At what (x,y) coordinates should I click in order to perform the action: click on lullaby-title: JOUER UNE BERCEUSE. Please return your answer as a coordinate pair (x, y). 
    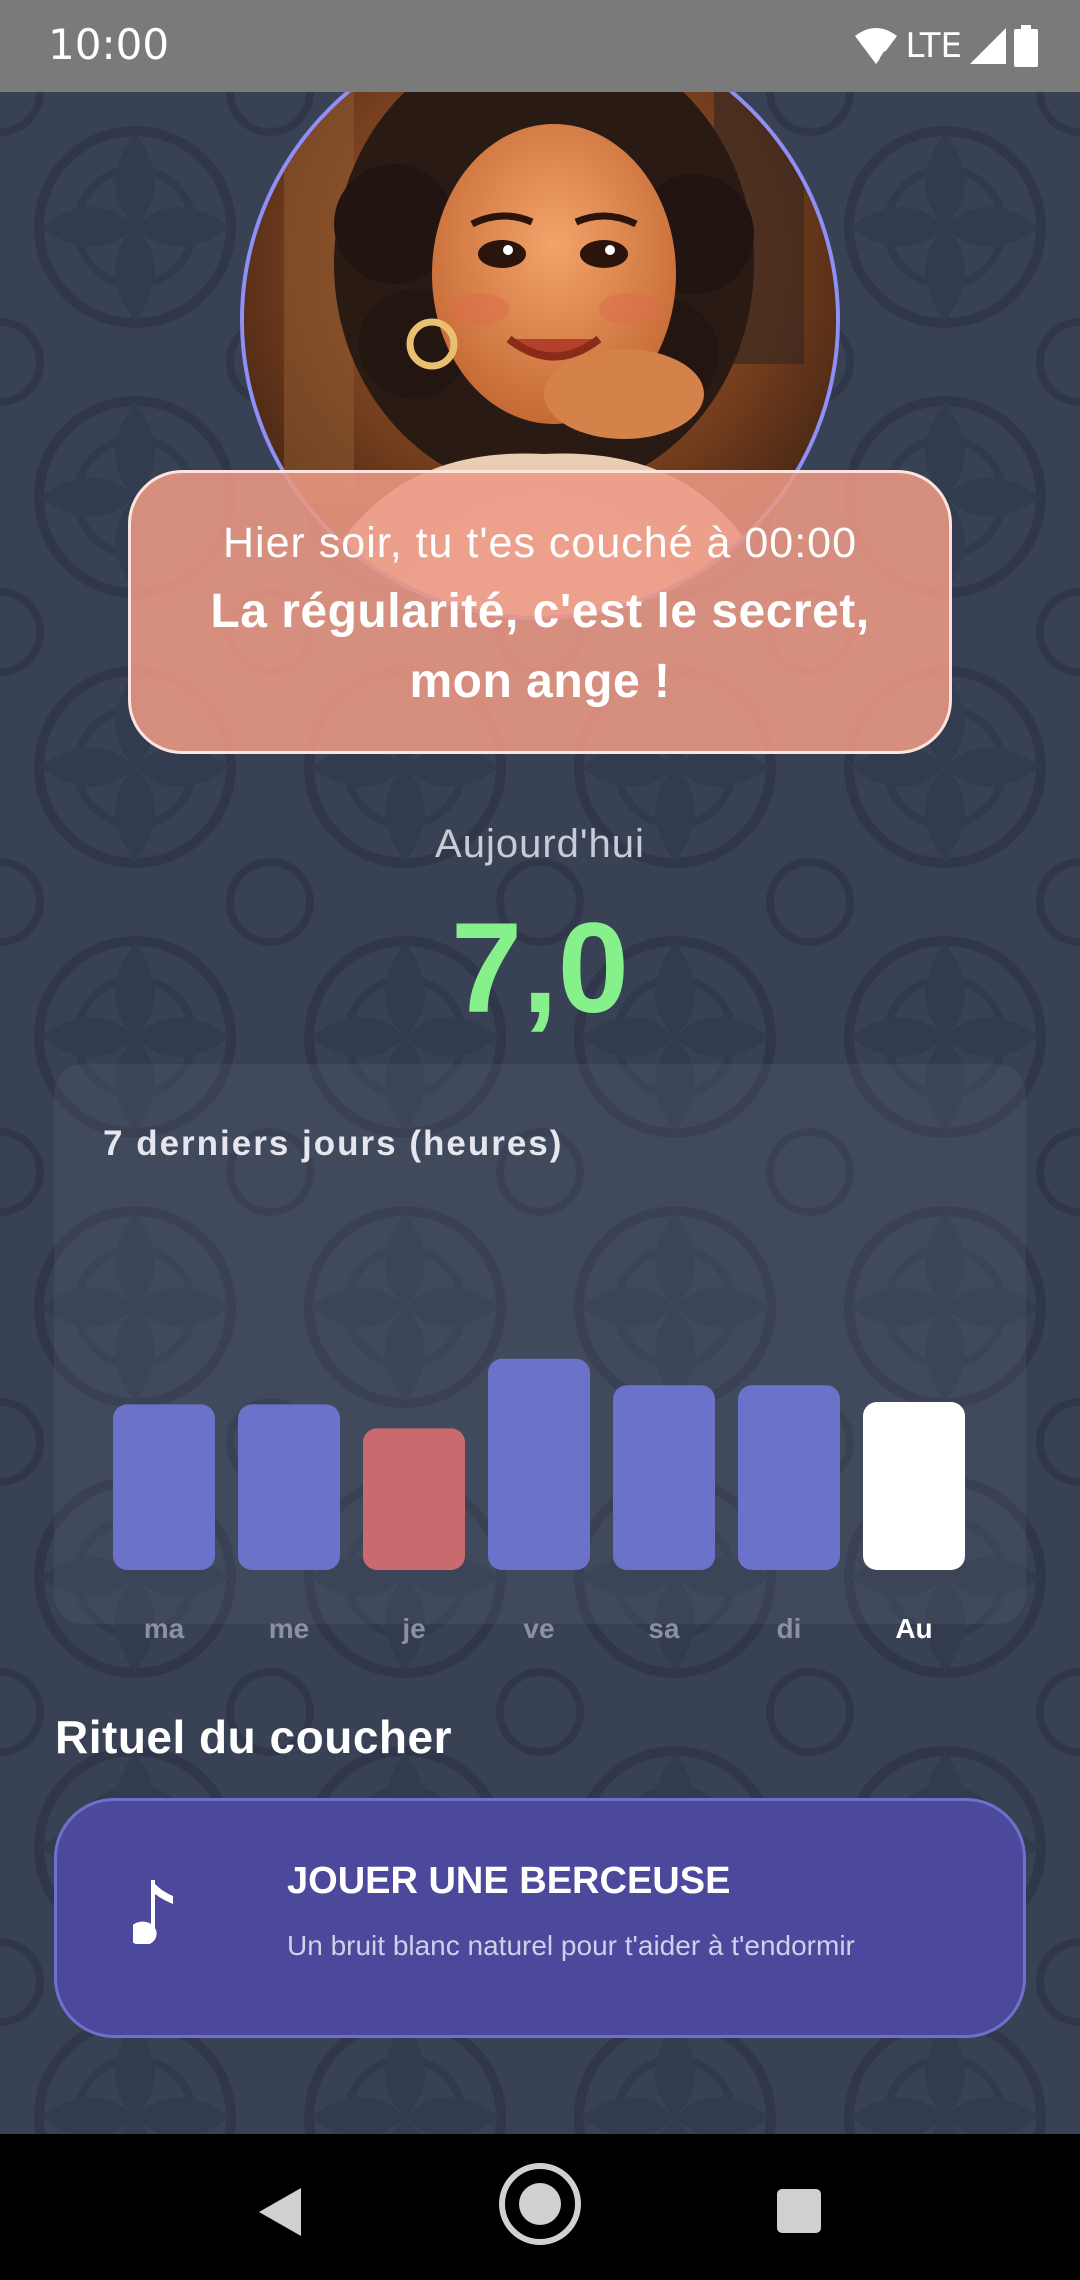
    Looking at the image, I should click on (509, 1881).